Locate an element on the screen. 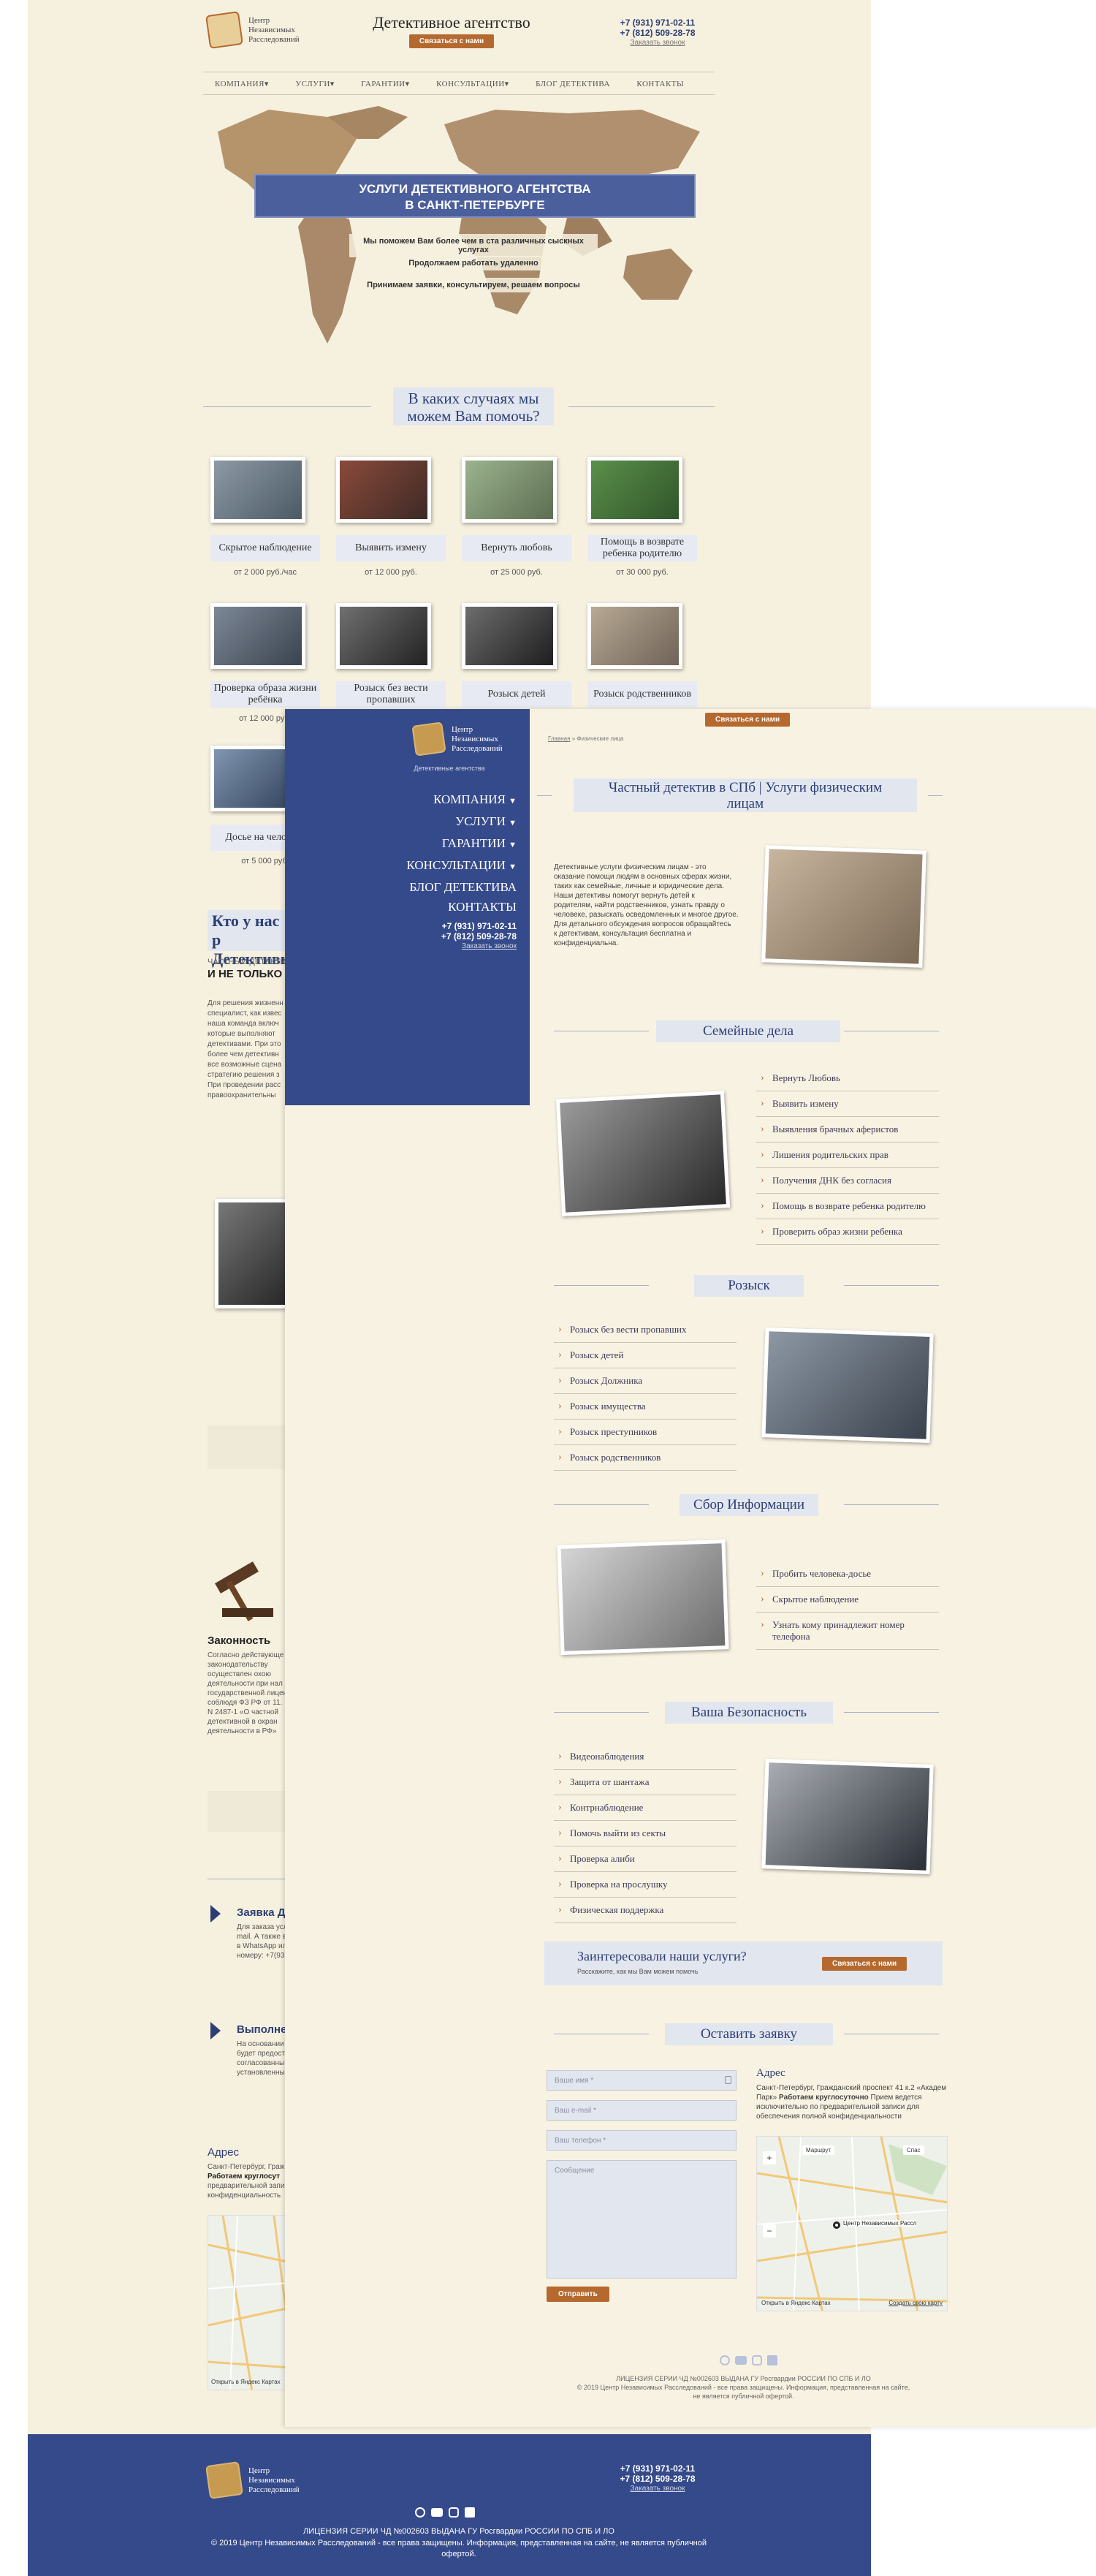 The width and height of the screenshot is (1096, 2576). contact-button: Связаться с нами is located at coordinates (451, 41).